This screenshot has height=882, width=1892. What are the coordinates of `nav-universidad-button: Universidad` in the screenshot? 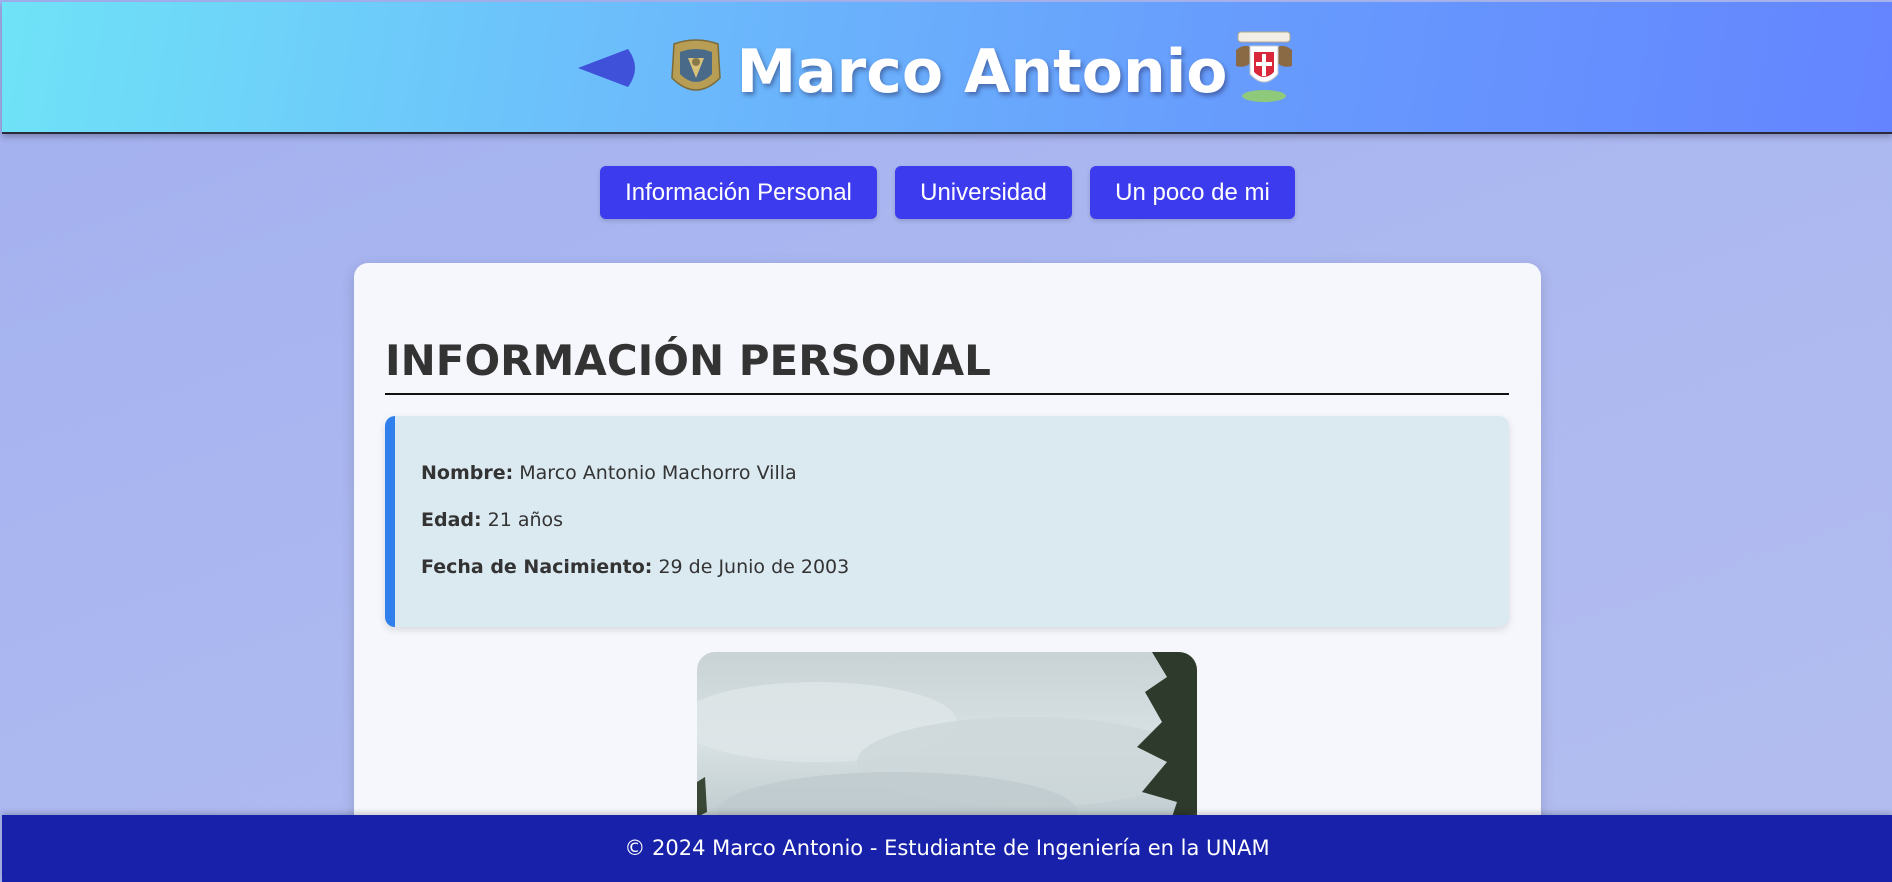 It's located at (983, 192).